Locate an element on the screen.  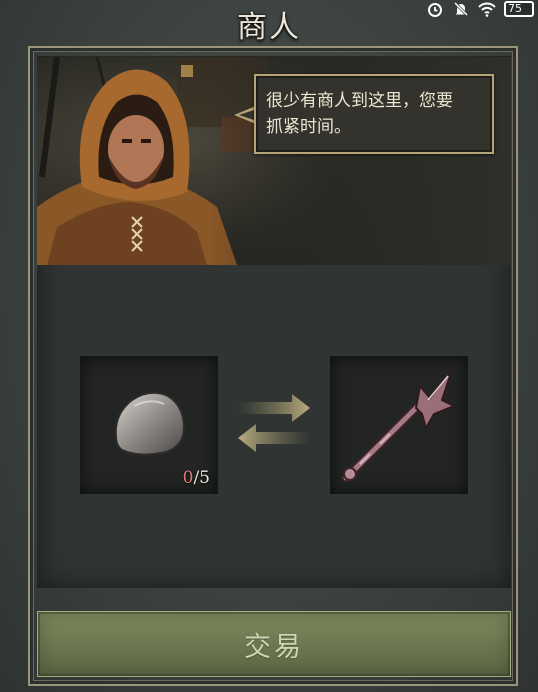
item-count-have: 0 is located at coordinates (188, 478).